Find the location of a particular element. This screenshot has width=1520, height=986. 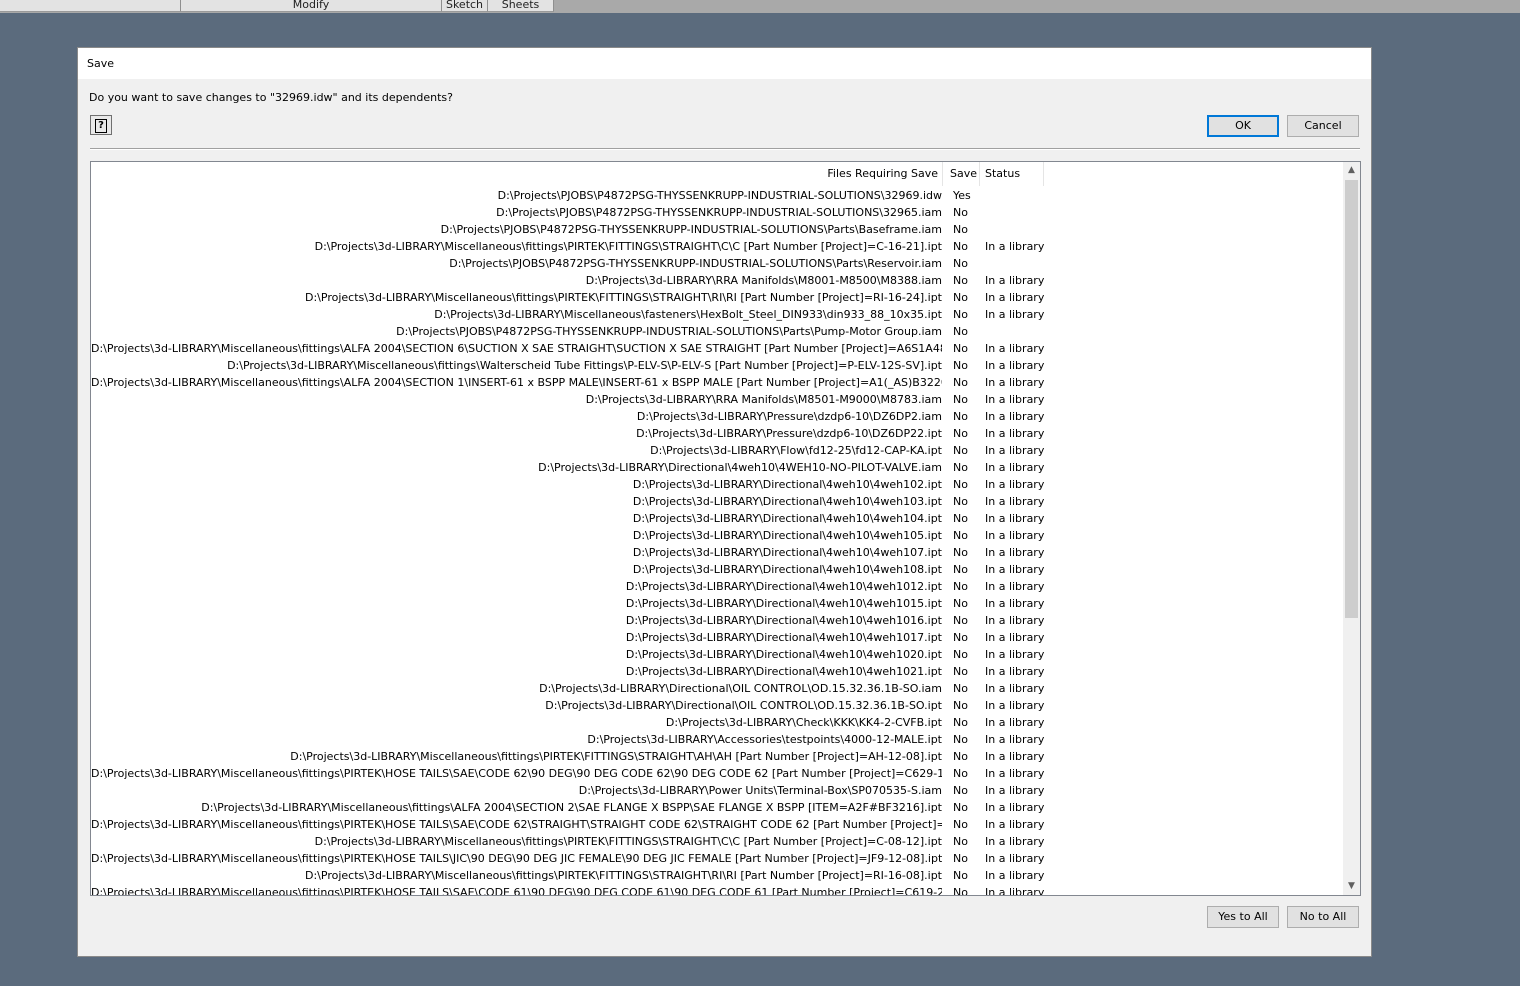

yes-to-all-button: Yes to All is located at coordinates (1243, 917).